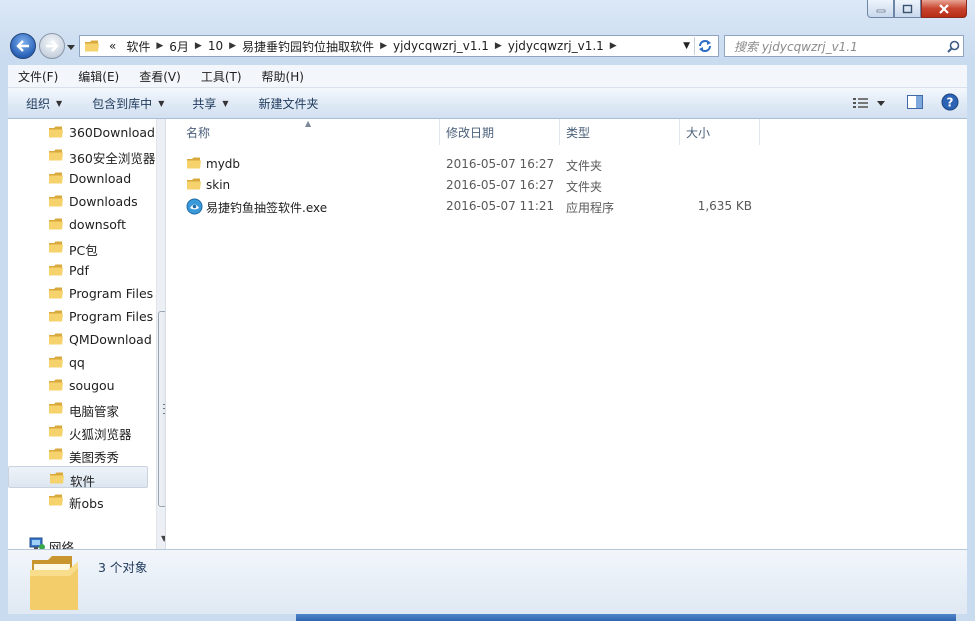  What do you see at coordinates (704, 46) in the screenshot?
I see `refresh-button` at bounding box center [704, 46].